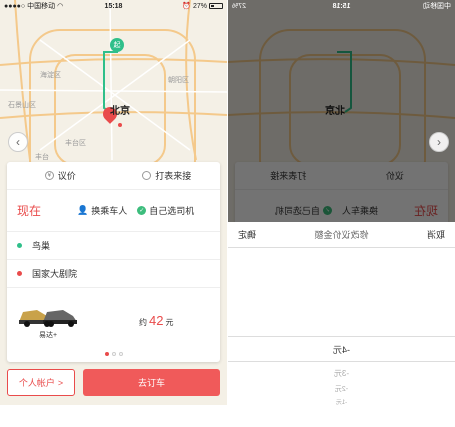 The image size is (455, 427). What do you see at coordinates (50, 75) in the screenshot?
I see `district-label: 海淀区` at bounding box center [50, 75].